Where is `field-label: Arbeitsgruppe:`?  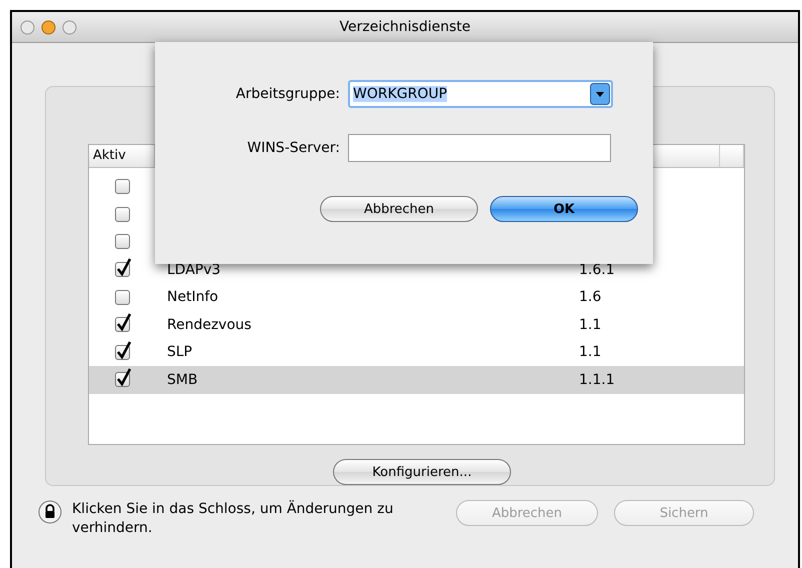
field-label: Arbeitsgruppe: is located at coordinates (287, 94).